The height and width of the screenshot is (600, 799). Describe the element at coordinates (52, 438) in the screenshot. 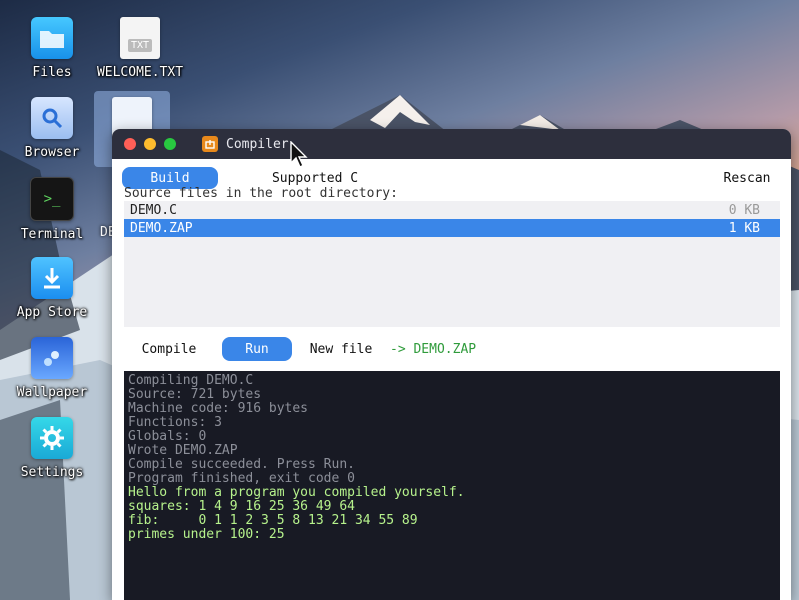

I see `gear-icon` at that location.